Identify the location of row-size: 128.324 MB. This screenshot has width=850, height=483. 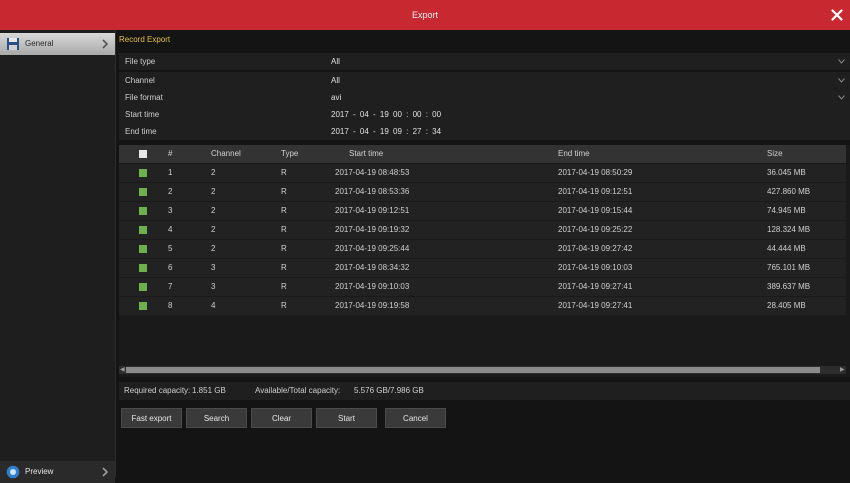
(789, 229).